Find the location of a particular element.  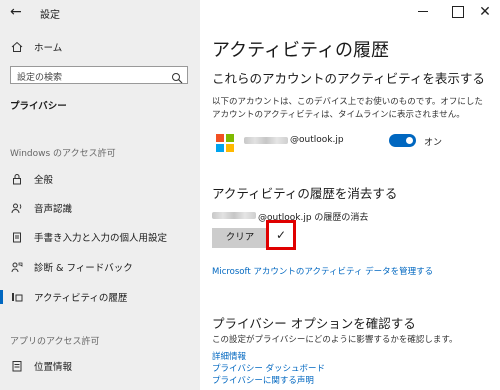

home-icon is located at coordinates (17, 47).